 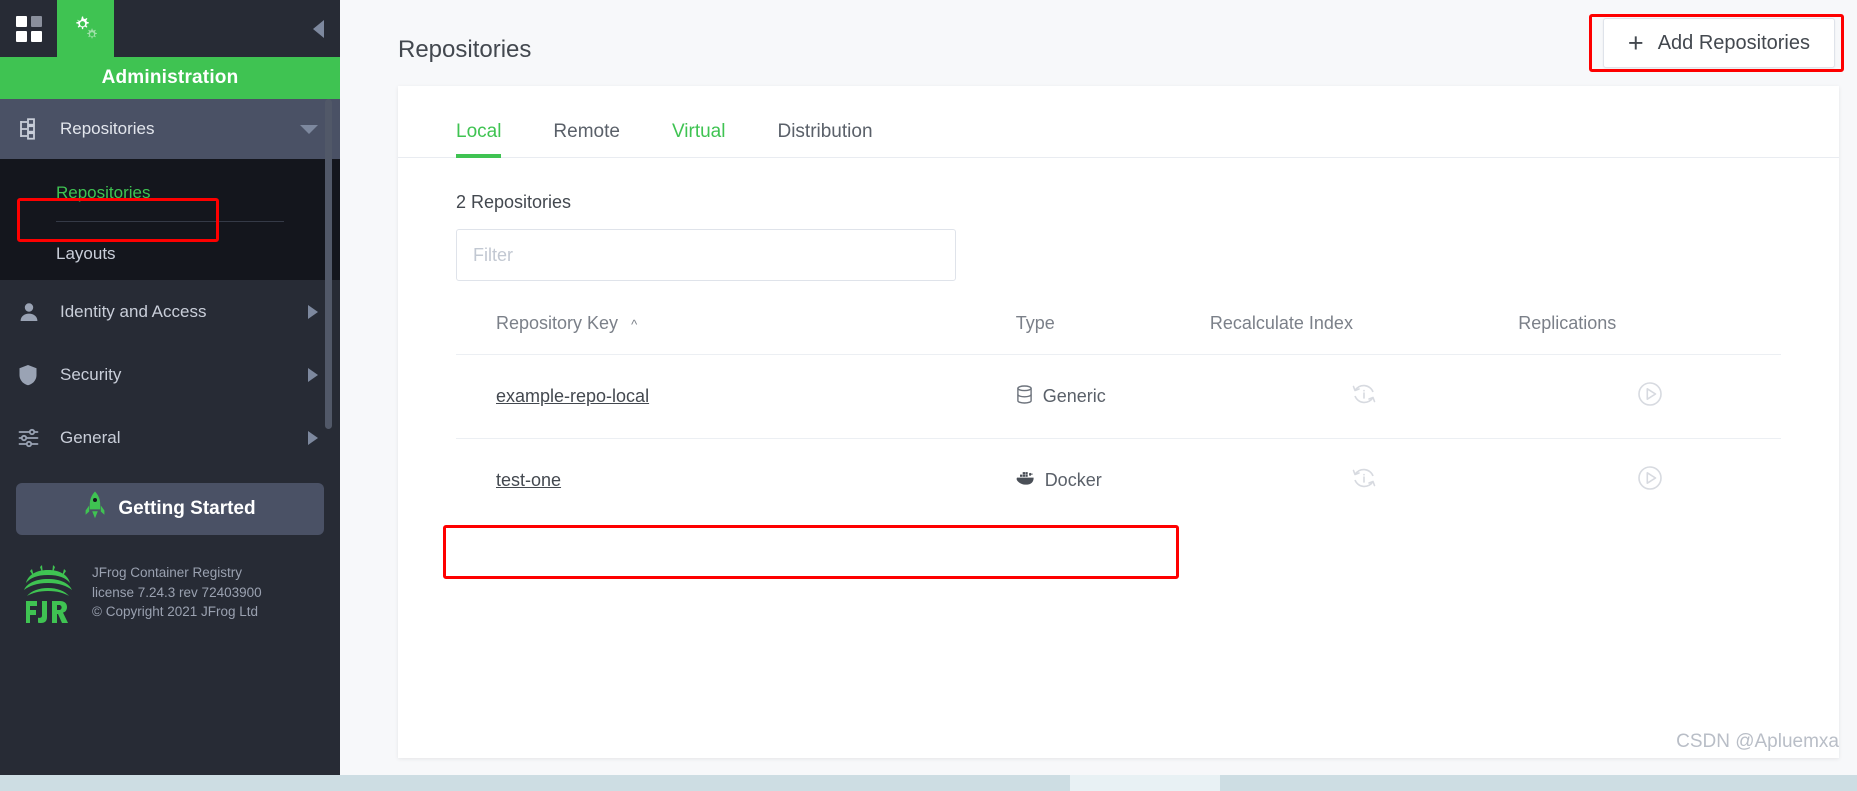 I want to click on sidebar-item-general-label: General, so click(x=90, y=437).